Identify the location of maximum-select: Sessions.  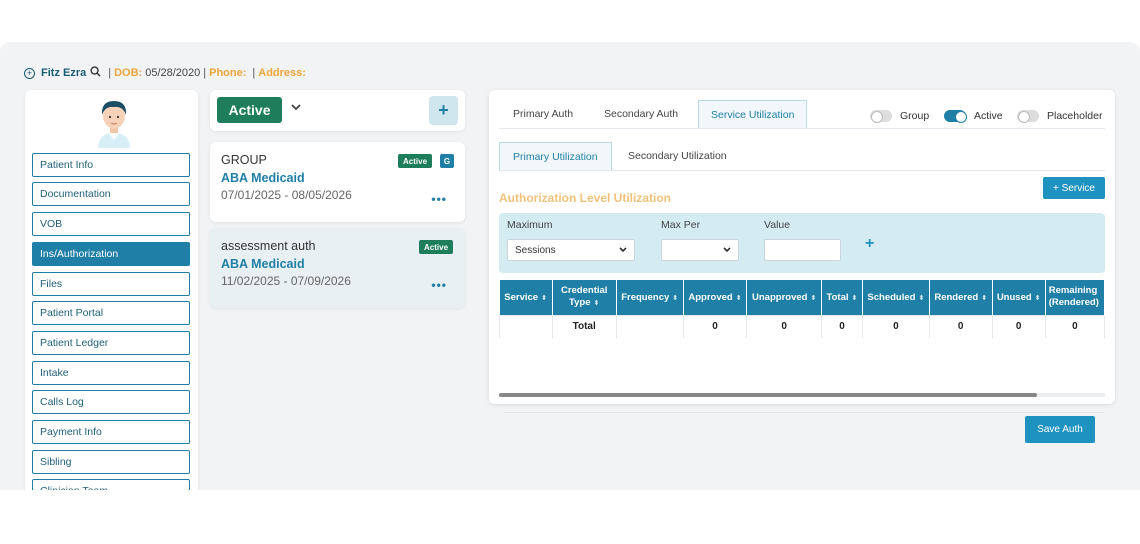
(571, 250).